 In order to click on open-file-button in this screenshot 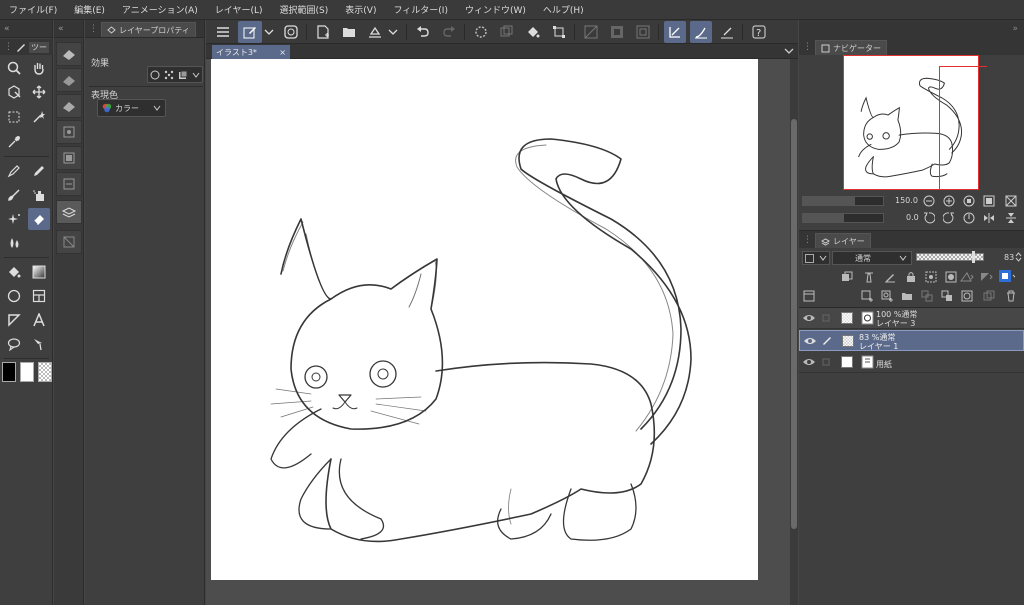, I will do `click(349, 32)`.